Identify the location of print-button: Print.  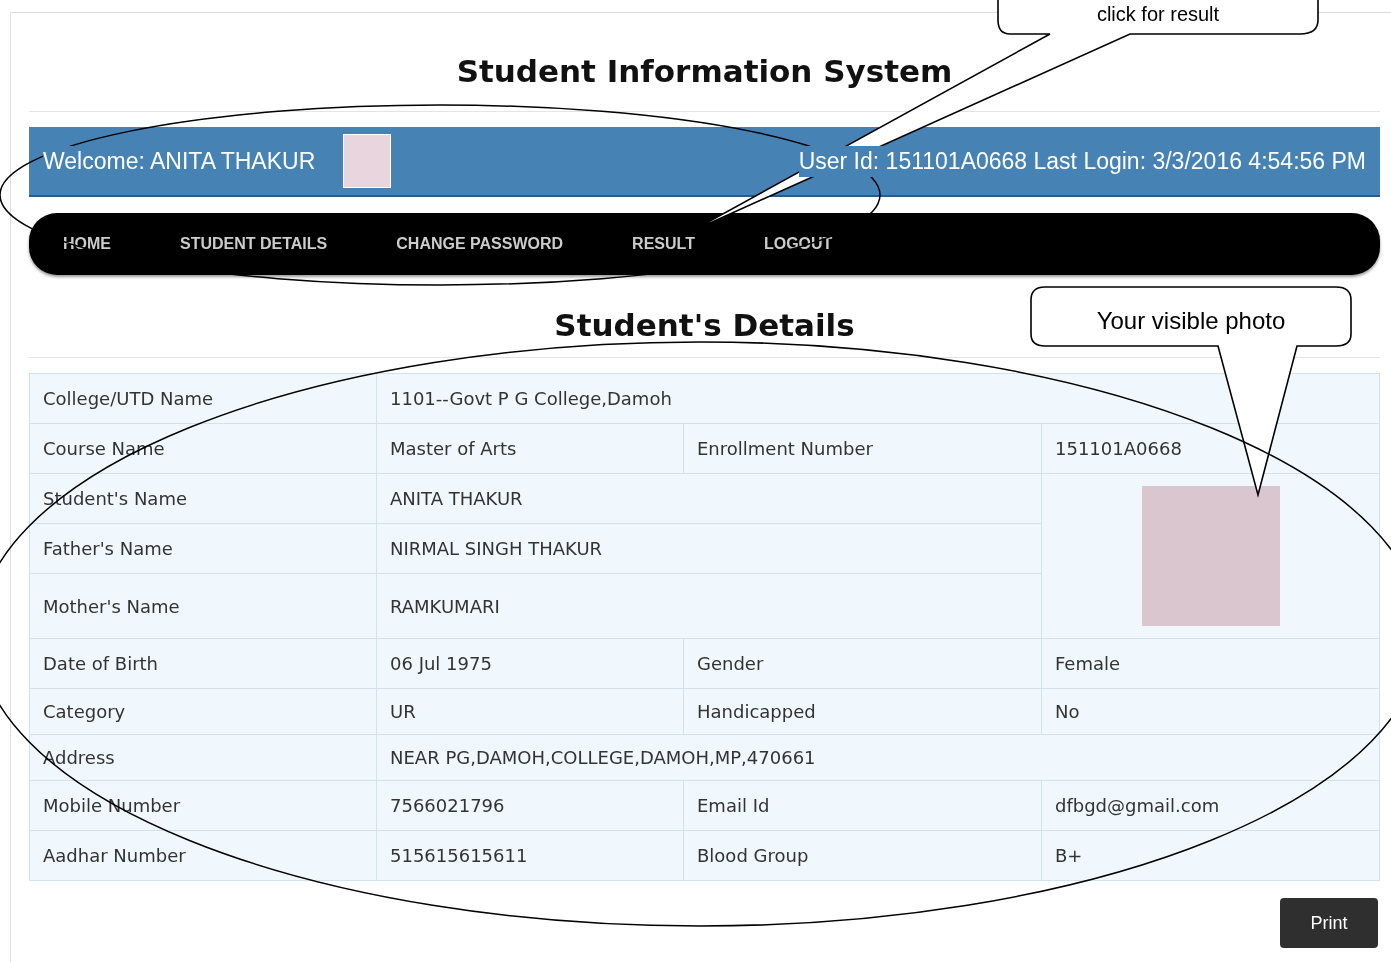
(1329, 923).